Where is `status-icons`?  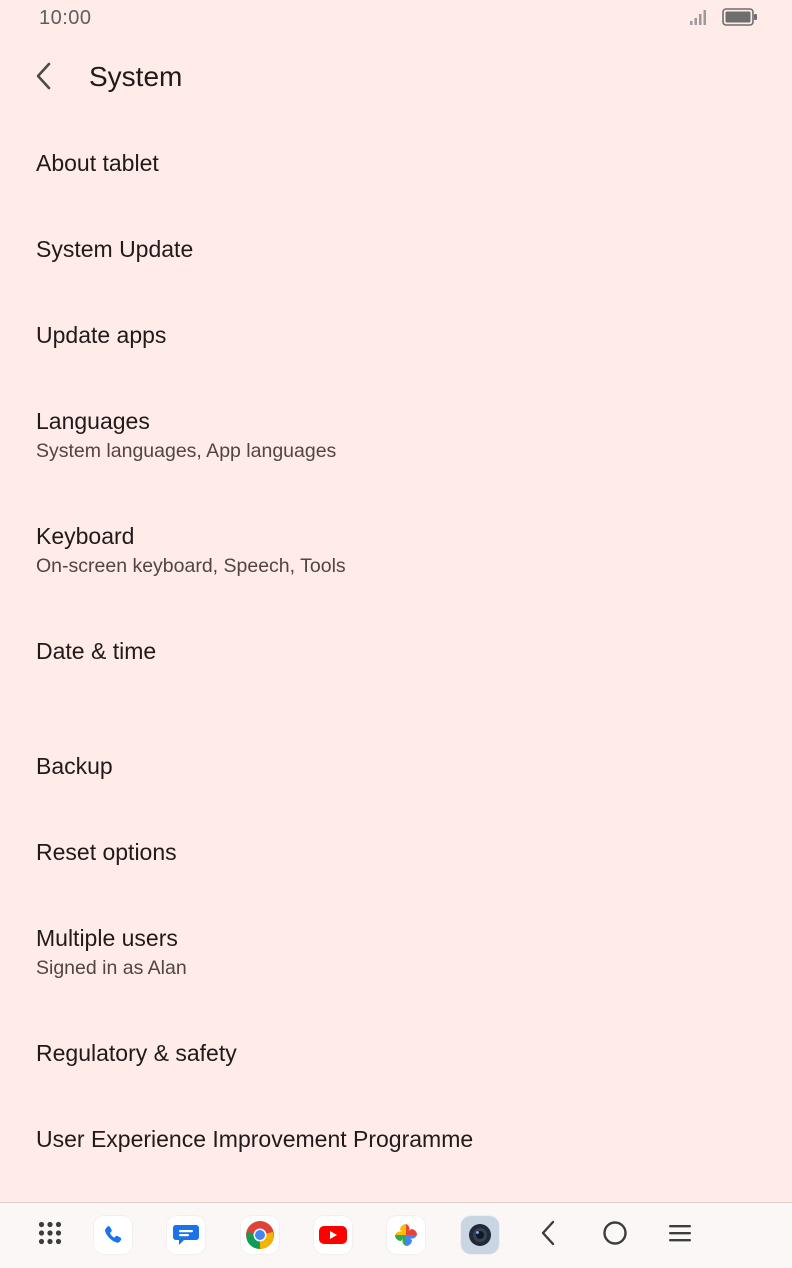 status-icons is located at coordinates (724, 19).